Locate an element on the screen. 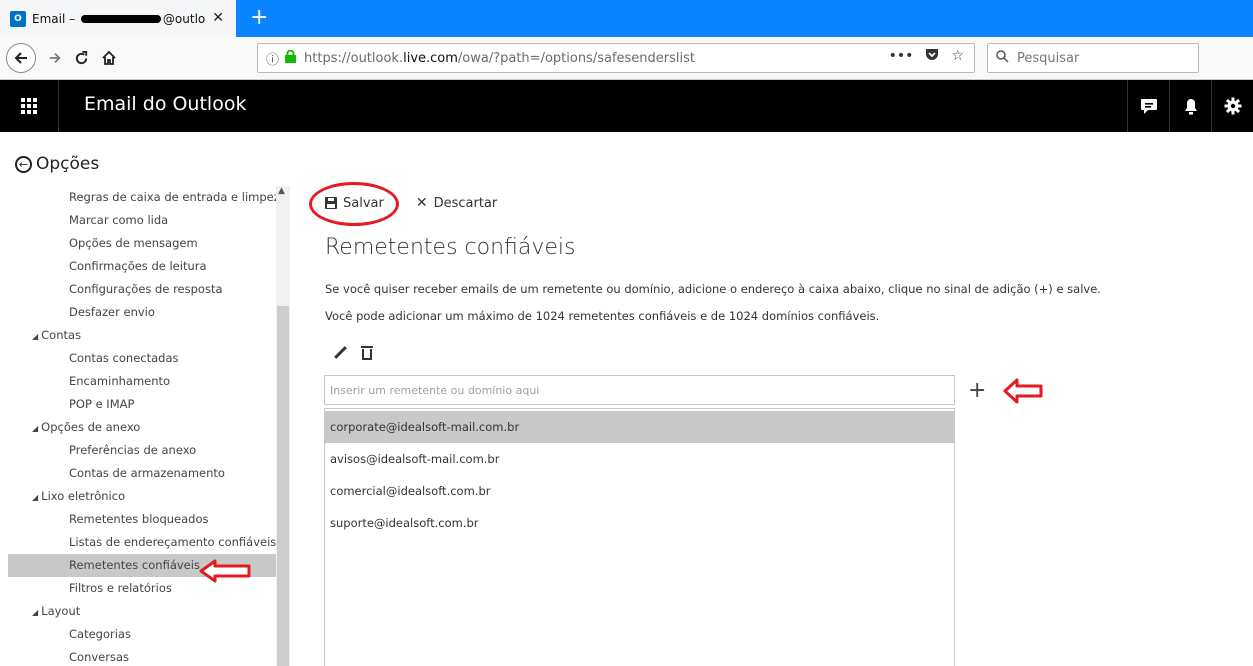 The width and height of the screenshot is (1253, 666). nav-item: Contas de armazenamento is located at coordinates (142, 473).